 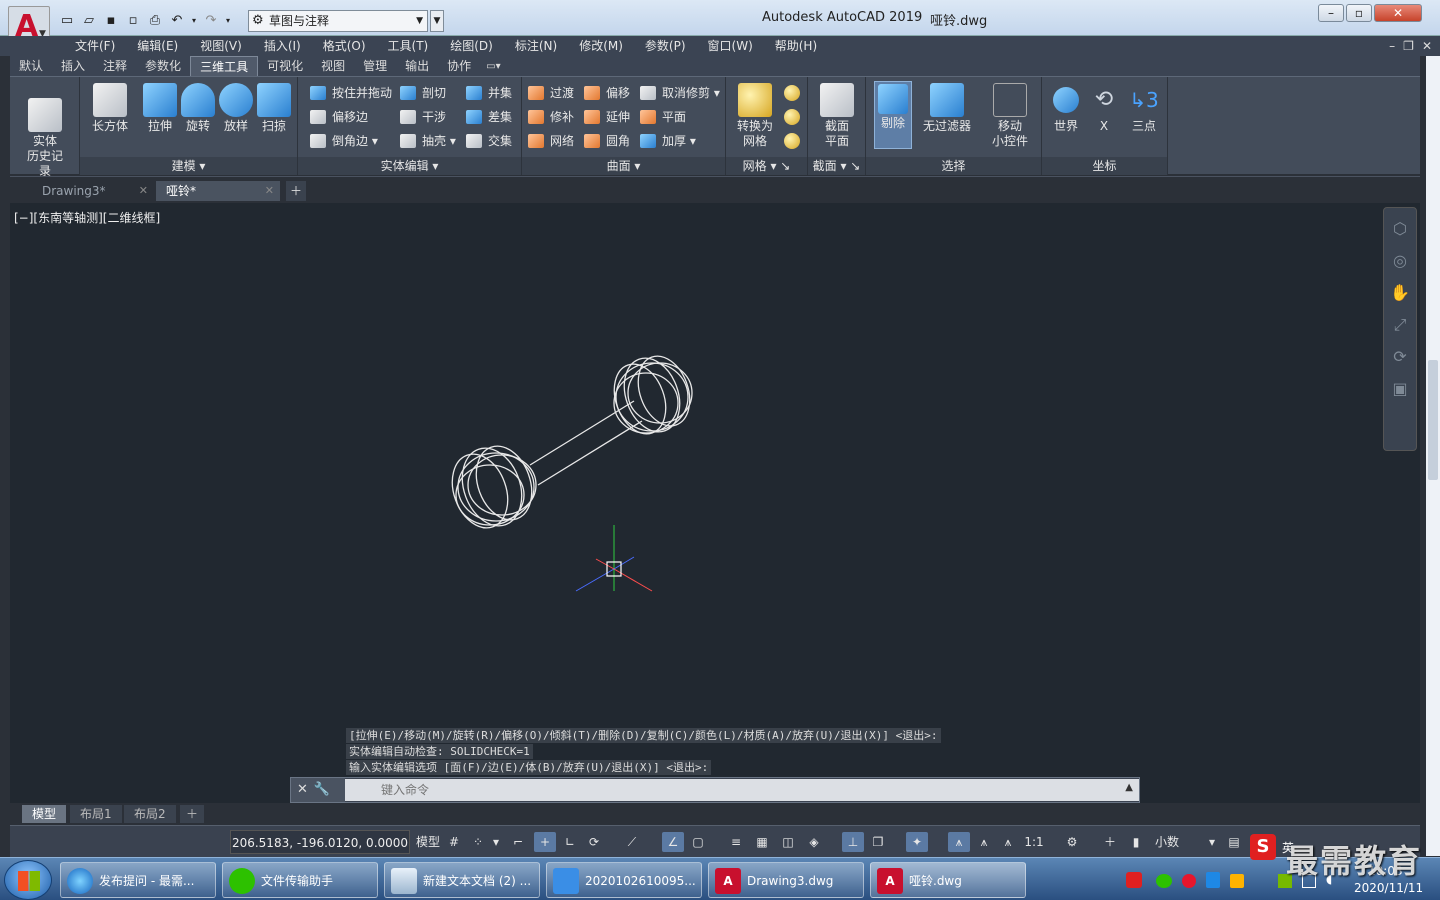 What do you see at coordinates (300, 880) in the screenshot?
I see `taskbar-item-wechat: 文件传输助手` at bounding box center [300, 880].